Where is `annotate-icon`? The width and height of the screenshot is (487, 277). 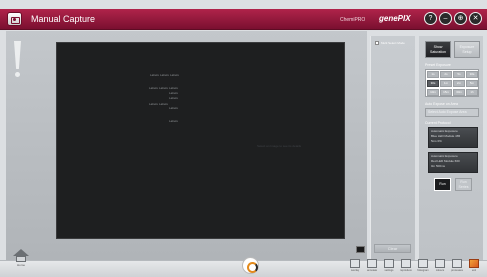
annotate-icon is located at coordinates (372, 263).